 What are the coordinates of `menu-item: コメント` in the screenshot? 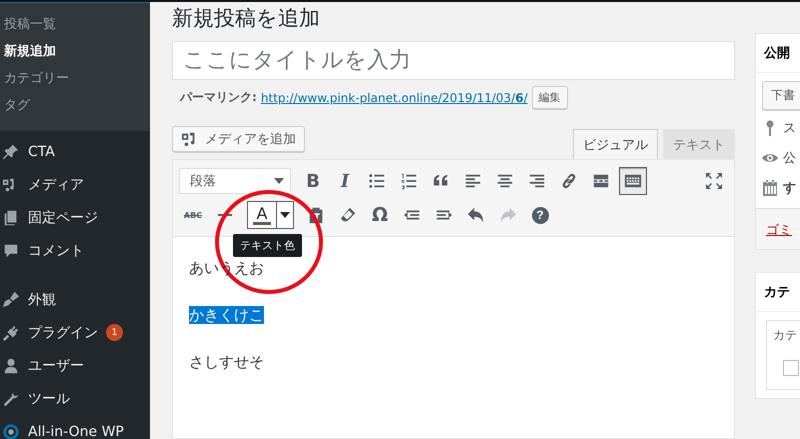 It's located at (56, 251).